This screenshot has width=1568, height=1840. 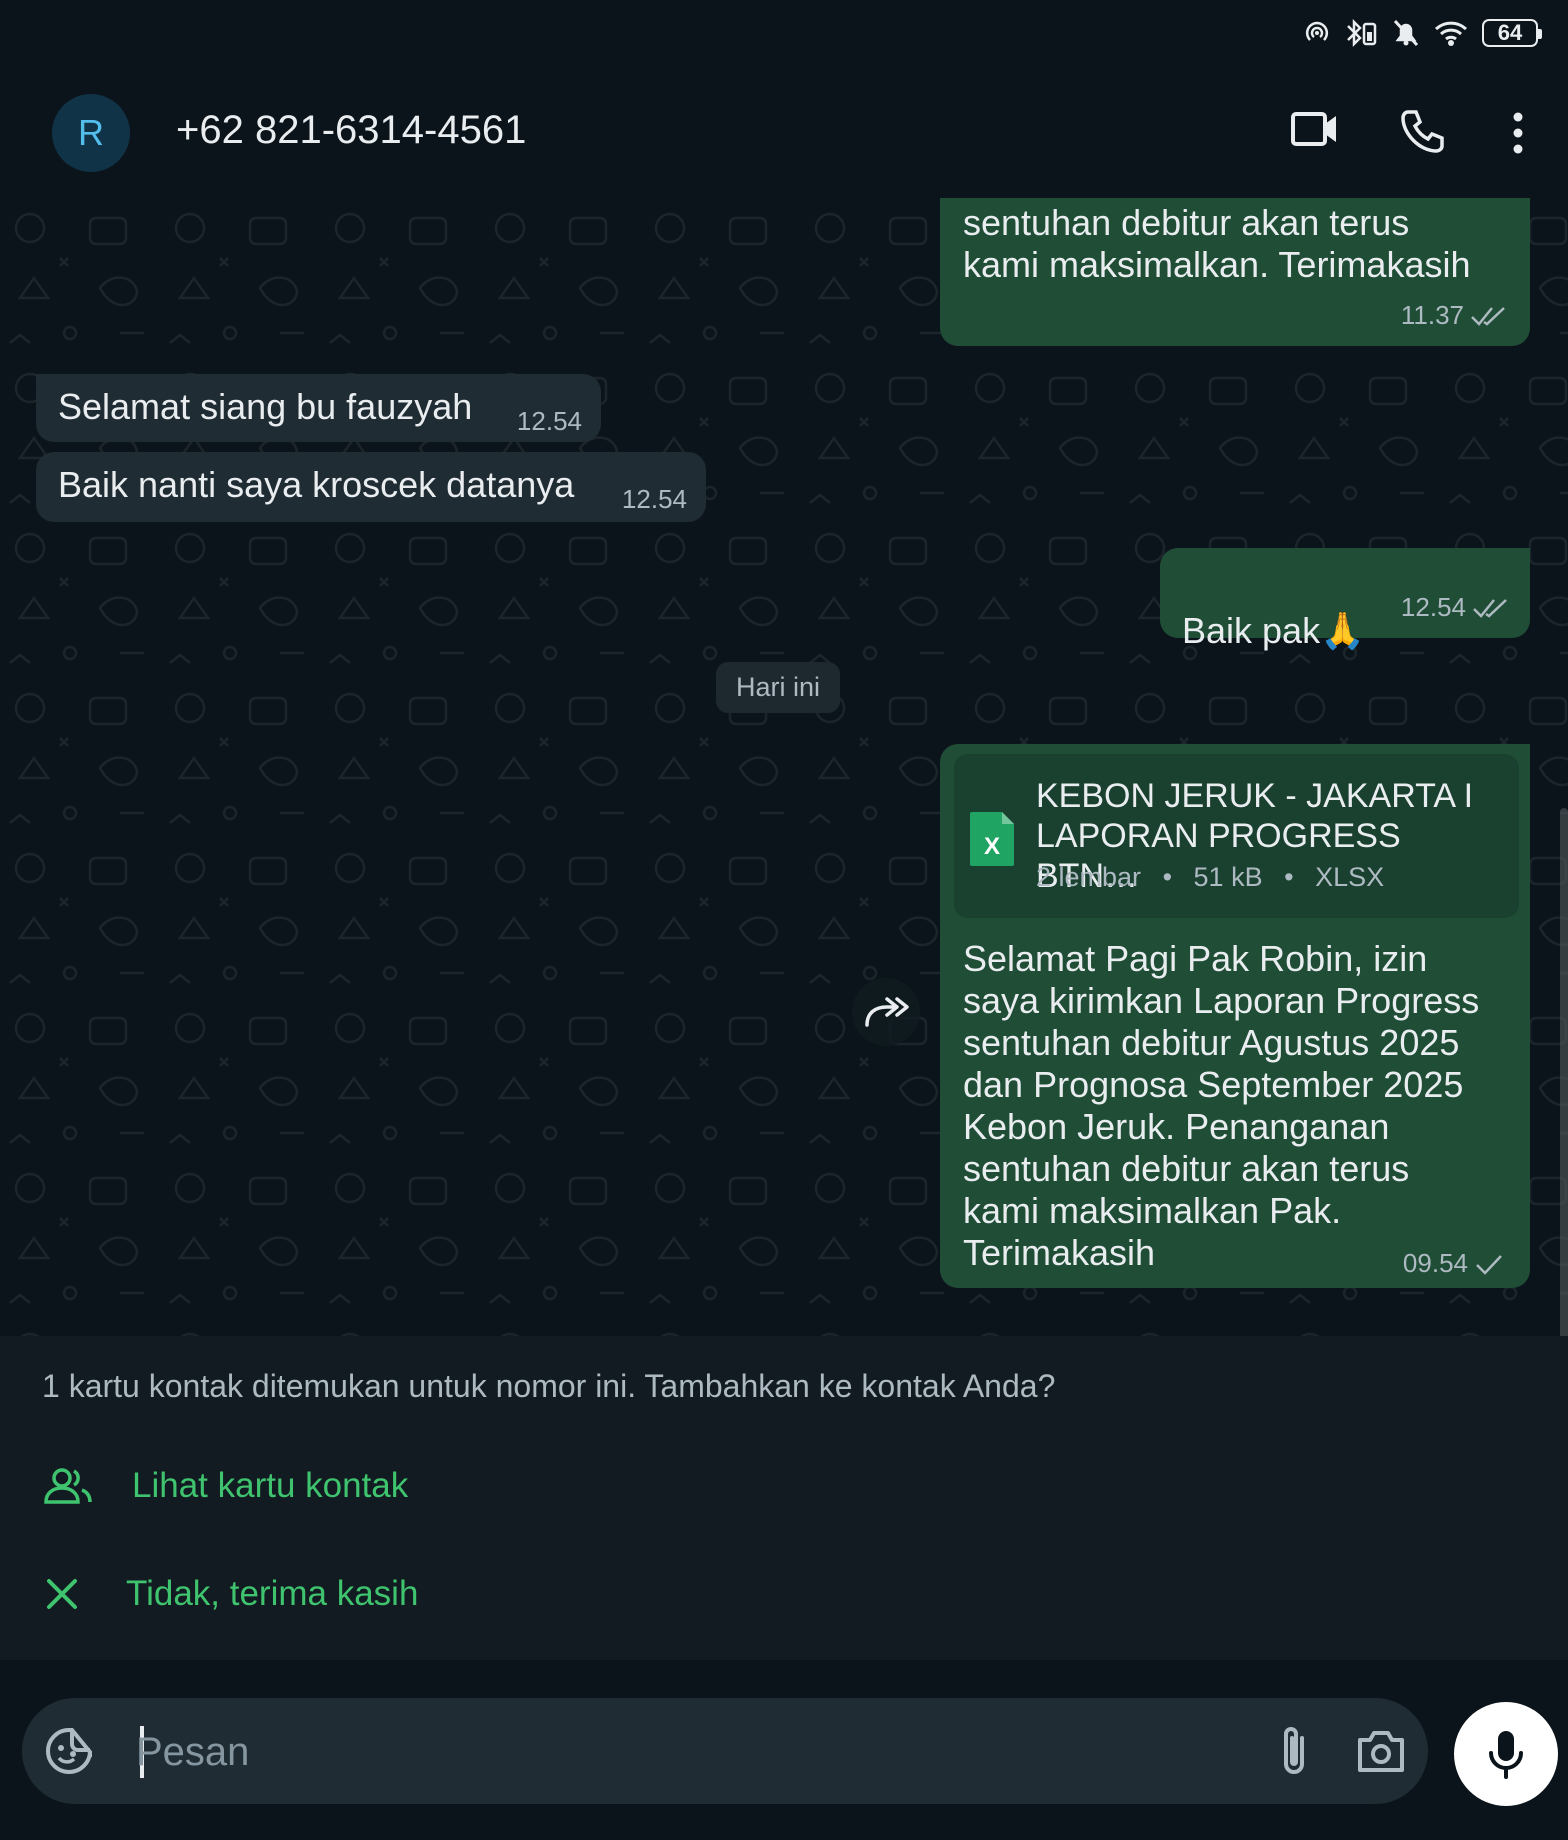 What do you see at coordinates (69, 1751) in the screenshot?
I see `sticker-emoji-icon` at bounding box center [69, 1751].